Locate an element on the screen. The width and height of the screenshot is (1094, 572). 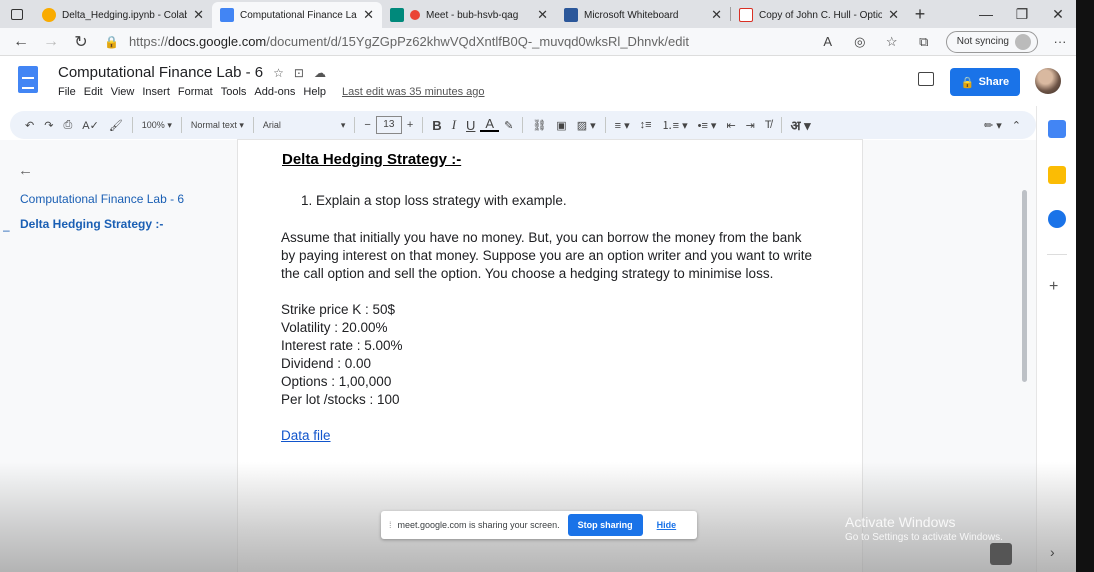
data-file-link: Data file is located at coordinates (306, 435).